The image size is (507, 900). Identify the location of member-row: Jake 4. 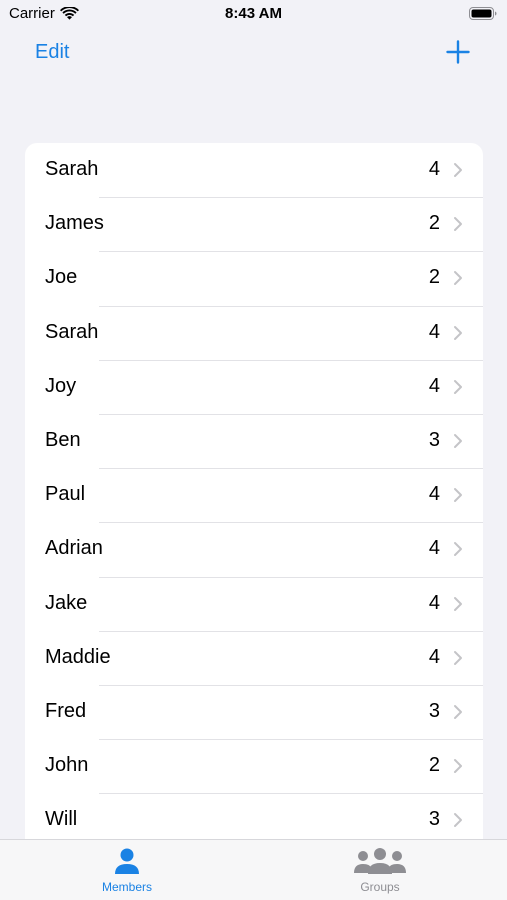
(254, 603).